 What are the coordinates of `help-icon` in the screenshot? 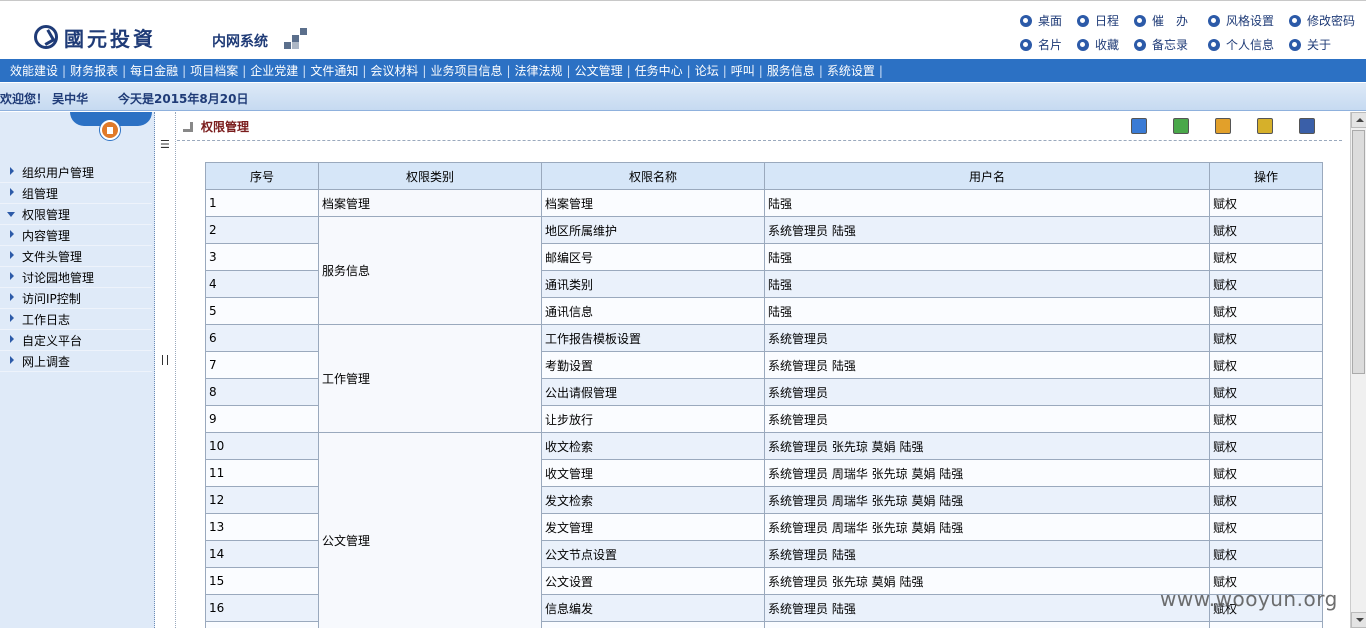 It's located at (1265, 126).